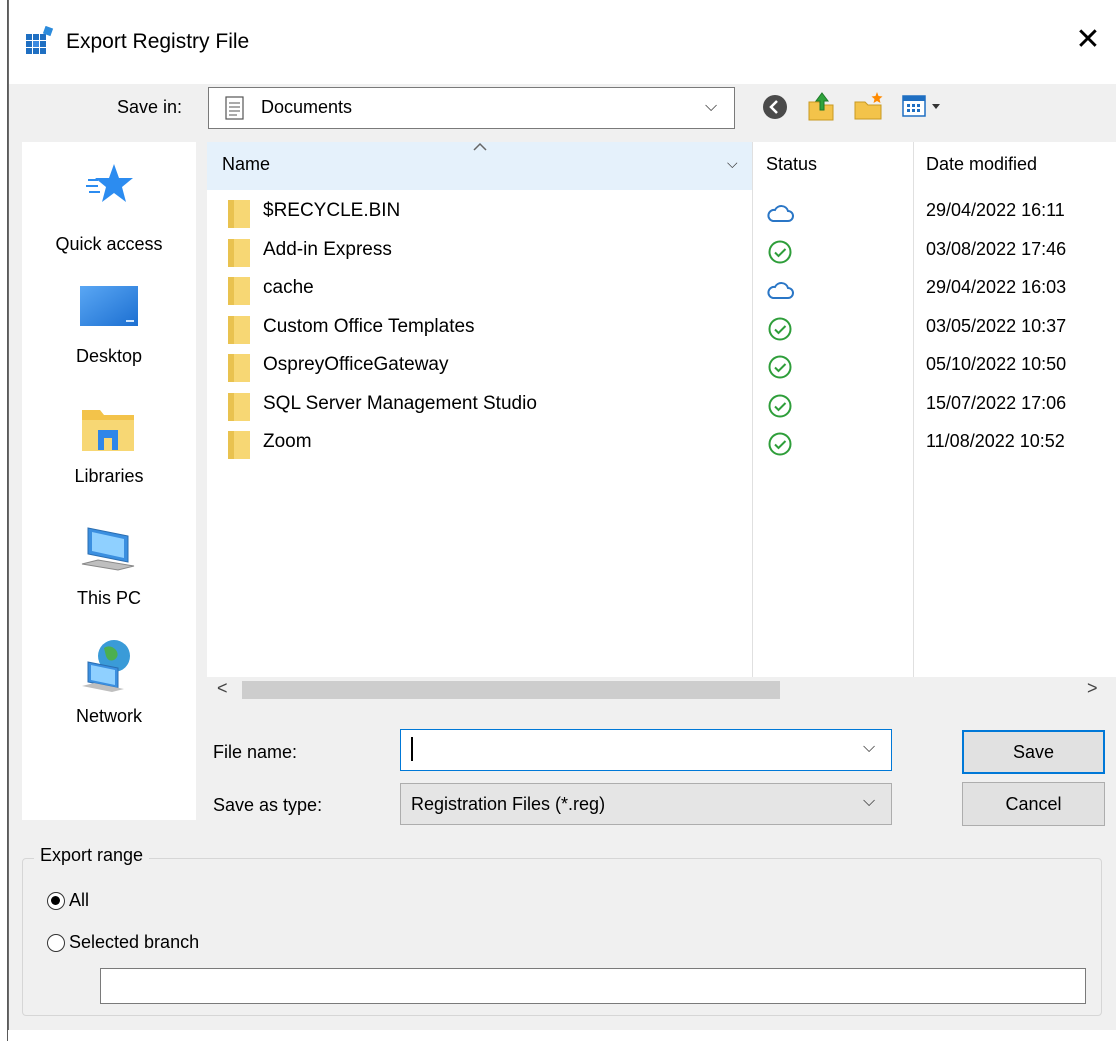 The height and width of the screenshot is (1041, 1116). I want to click on place-quick-access: Quick access, so click(109, 207).